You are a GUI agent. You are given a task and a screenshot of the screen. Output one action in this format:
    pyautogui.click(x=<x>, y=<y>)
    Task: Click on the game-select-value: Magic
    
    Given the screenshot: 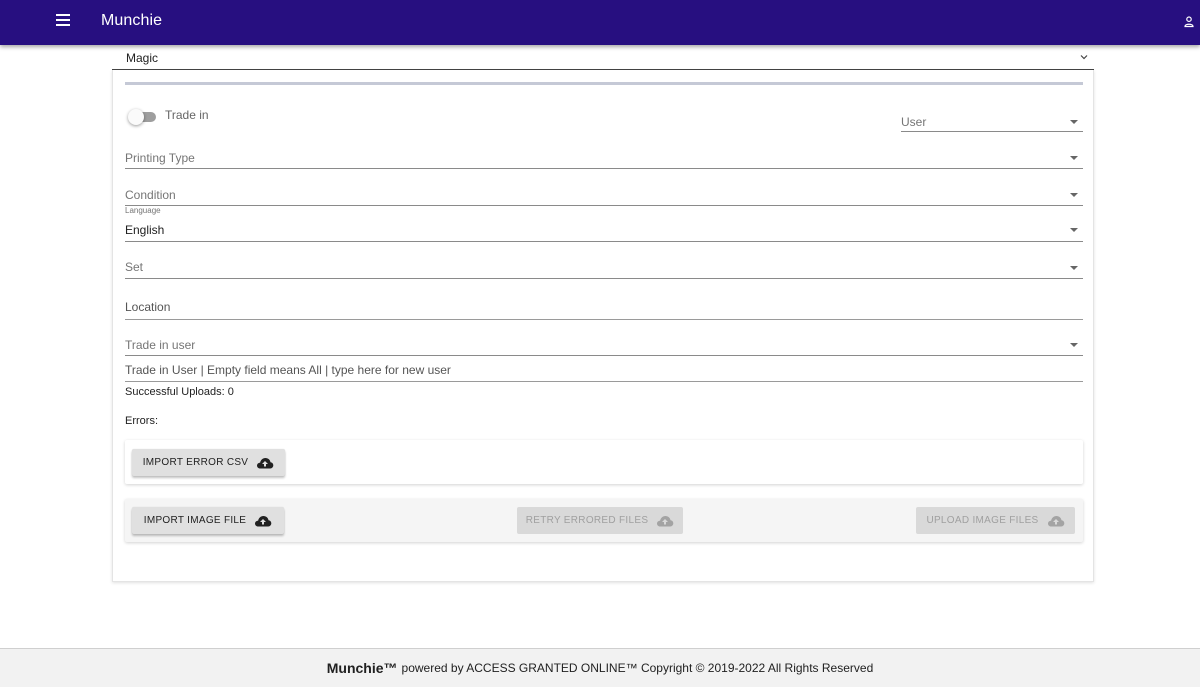 What is the action you would take?
    pyautogui.click(x=142, y=58)
    